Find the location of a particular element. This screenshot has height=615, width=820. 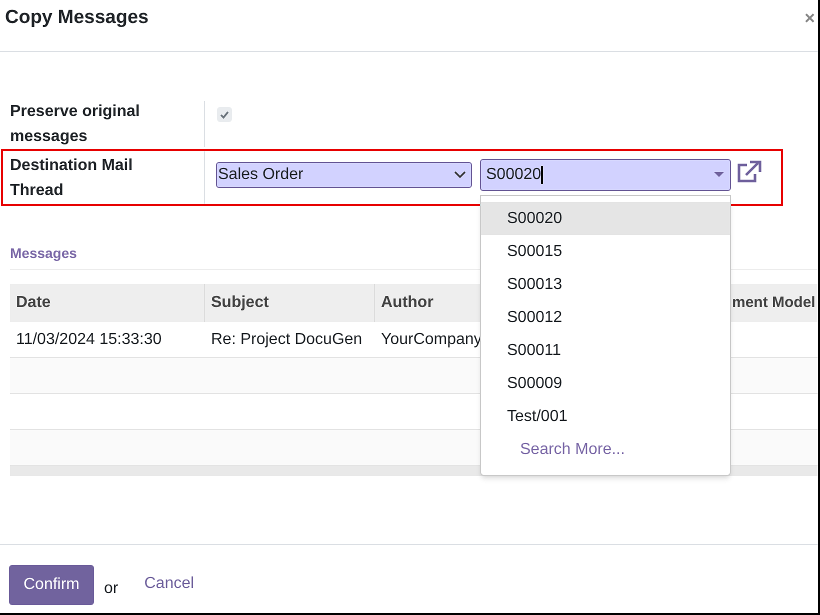

checkbox is located at coordinates (224, 114).